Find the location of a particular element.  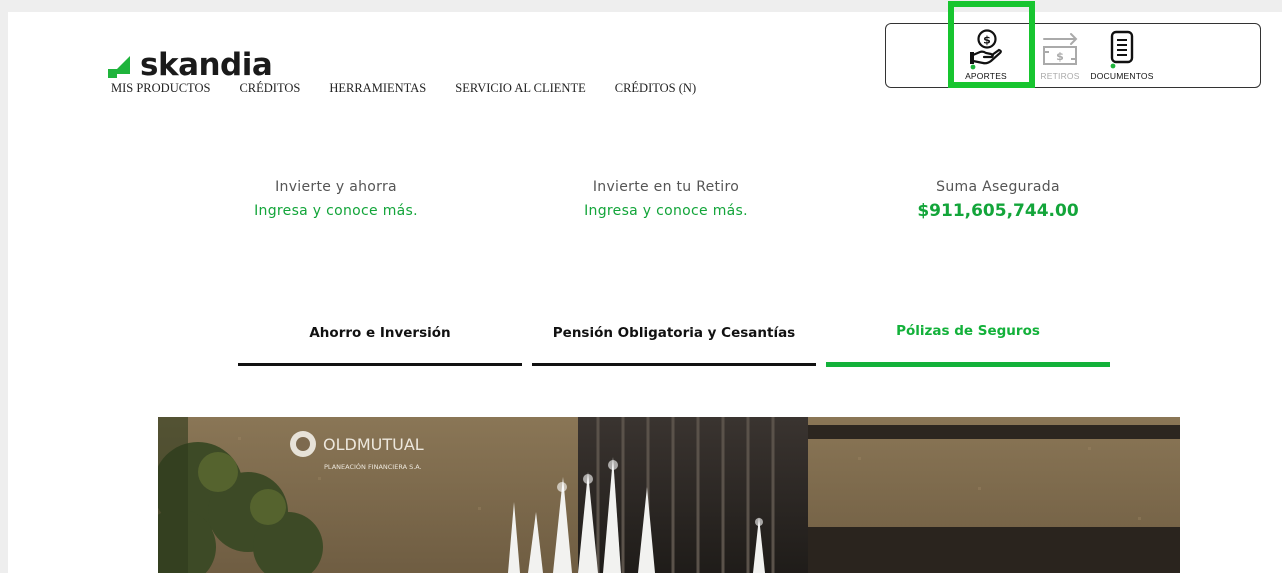

aportes-button: $ APORTES is located at coordinates (986, 54).